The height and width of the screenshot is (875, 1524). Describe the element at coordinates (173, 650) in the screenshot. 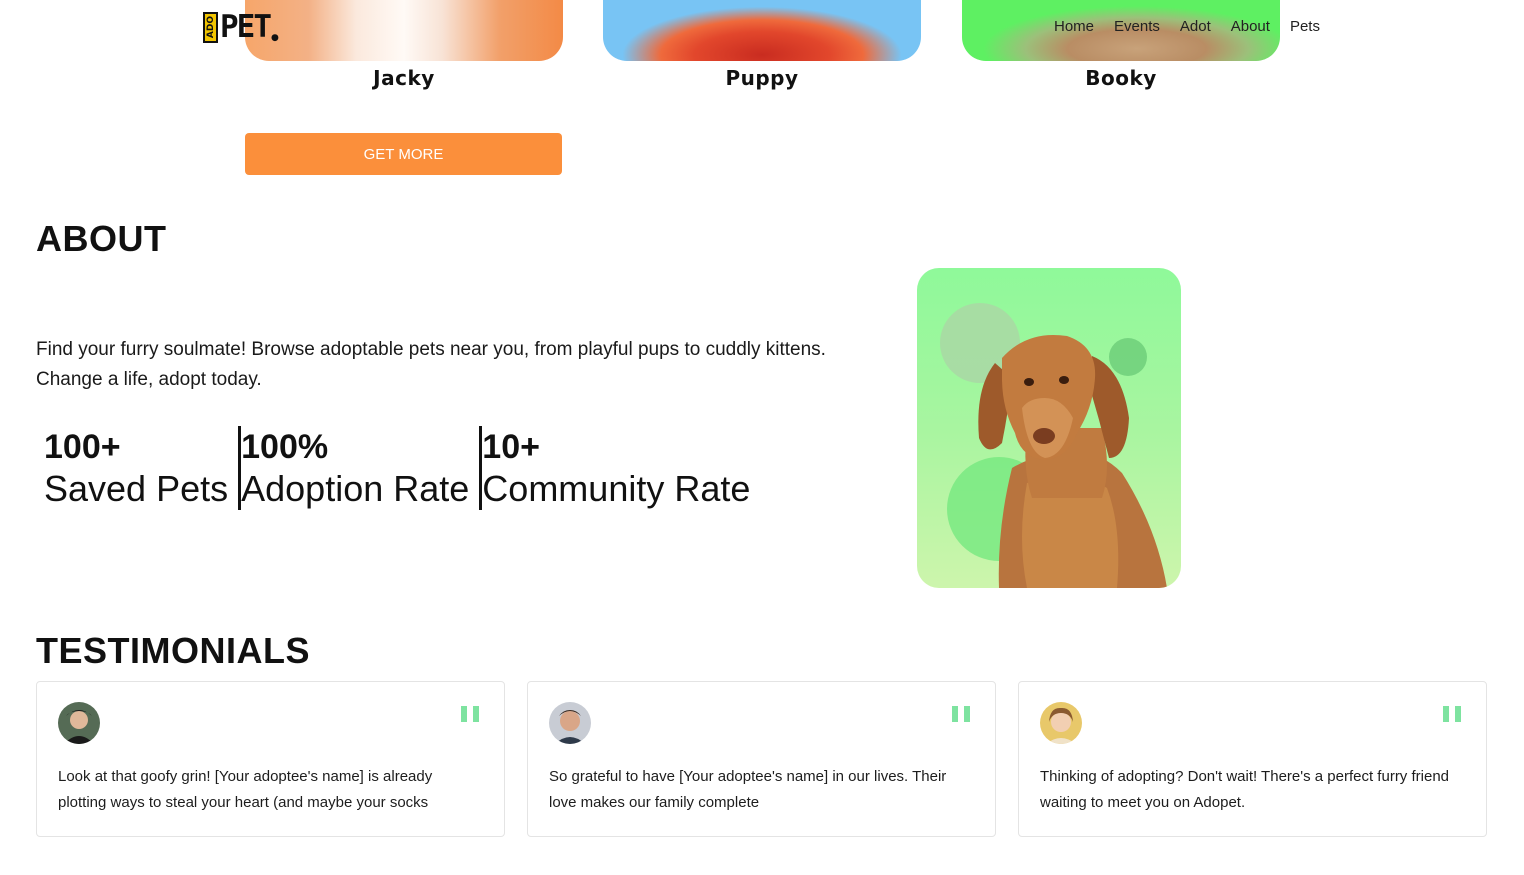

I see `testimonials-title: TESTIMONIALS` at that location.